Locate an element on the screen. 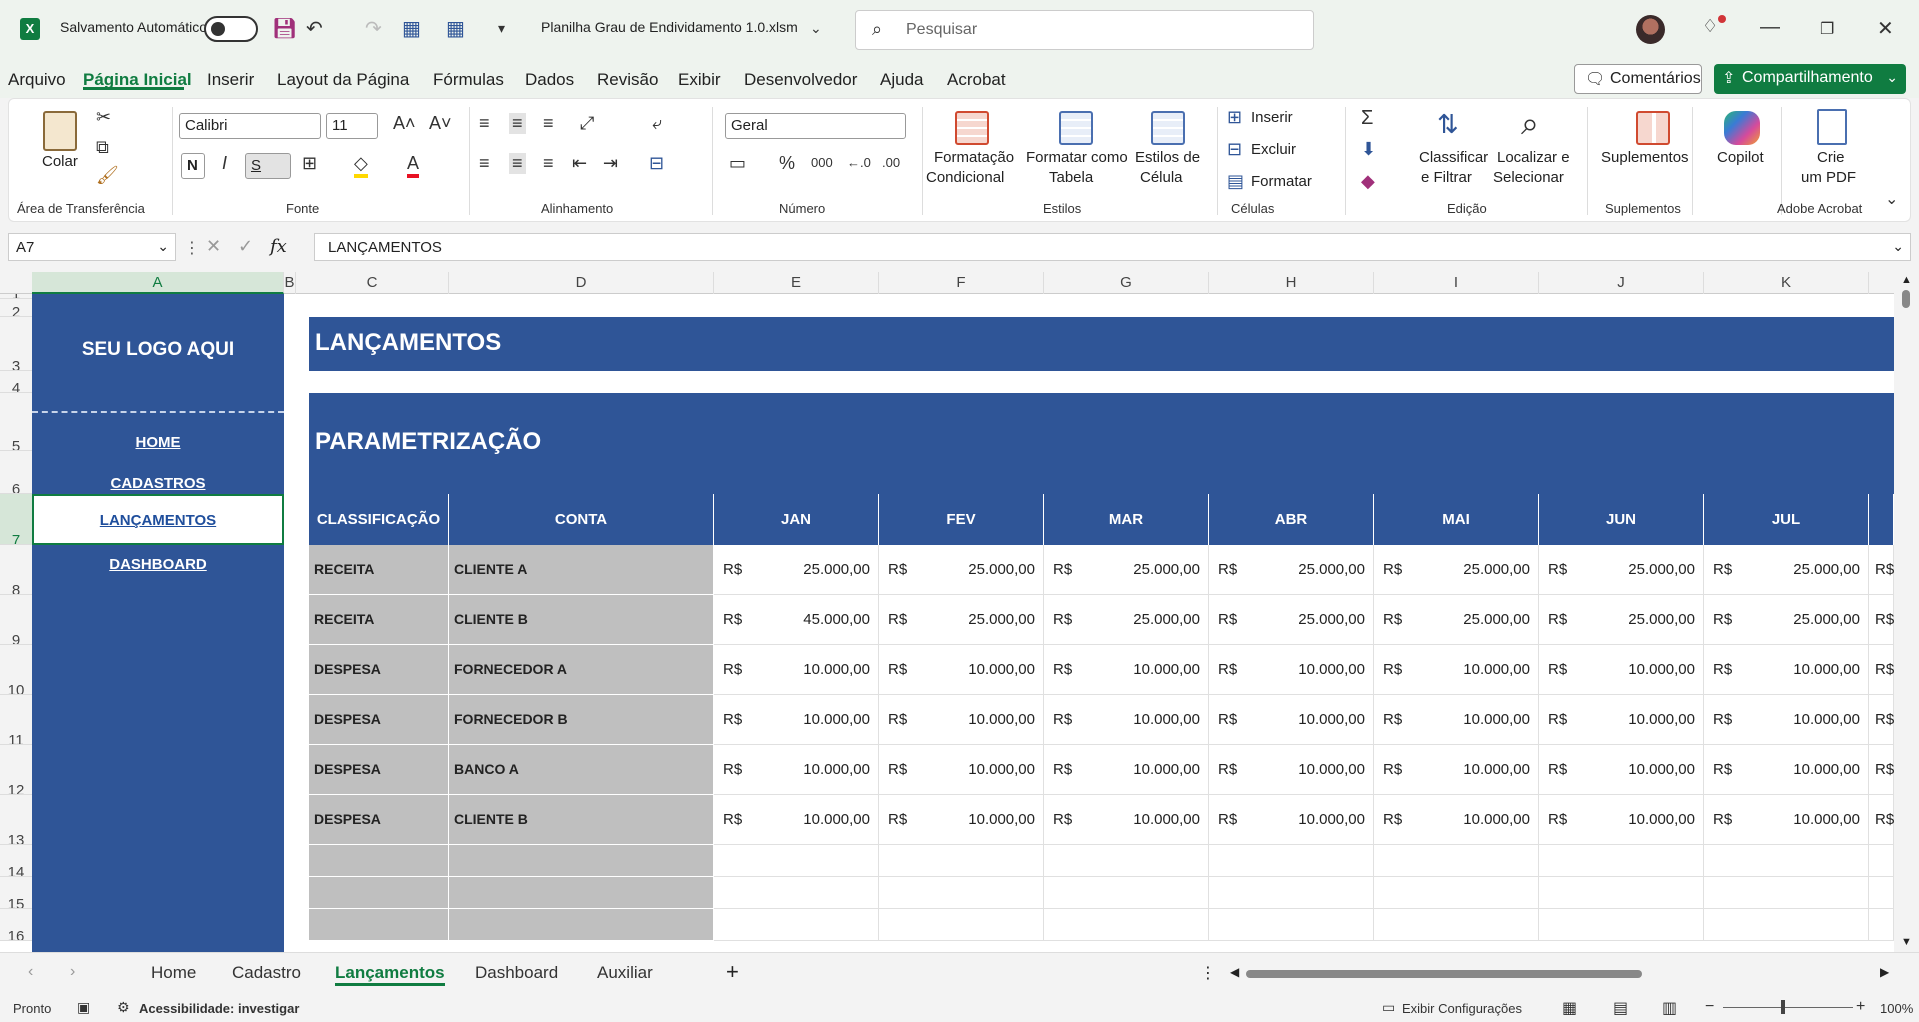 This screenshot has height=1022, width=1919. next-sheet-icon: › is located at coordinates (72, 972).